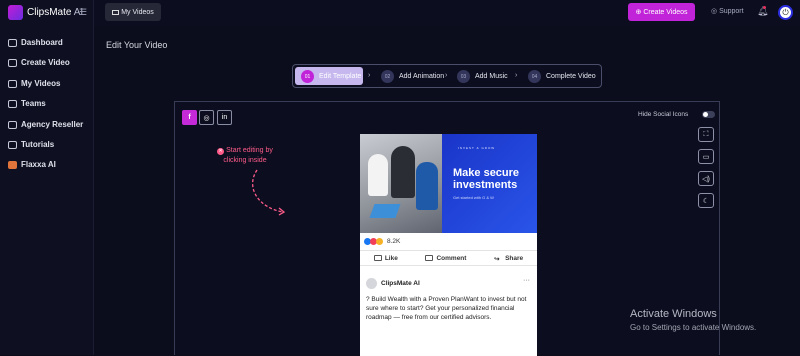 This screenshot has width=800, height=356. Describe the element at coordinates (331, 76) in the screenshot. I see `step-edit-template: 01 Edit Template` at that location.